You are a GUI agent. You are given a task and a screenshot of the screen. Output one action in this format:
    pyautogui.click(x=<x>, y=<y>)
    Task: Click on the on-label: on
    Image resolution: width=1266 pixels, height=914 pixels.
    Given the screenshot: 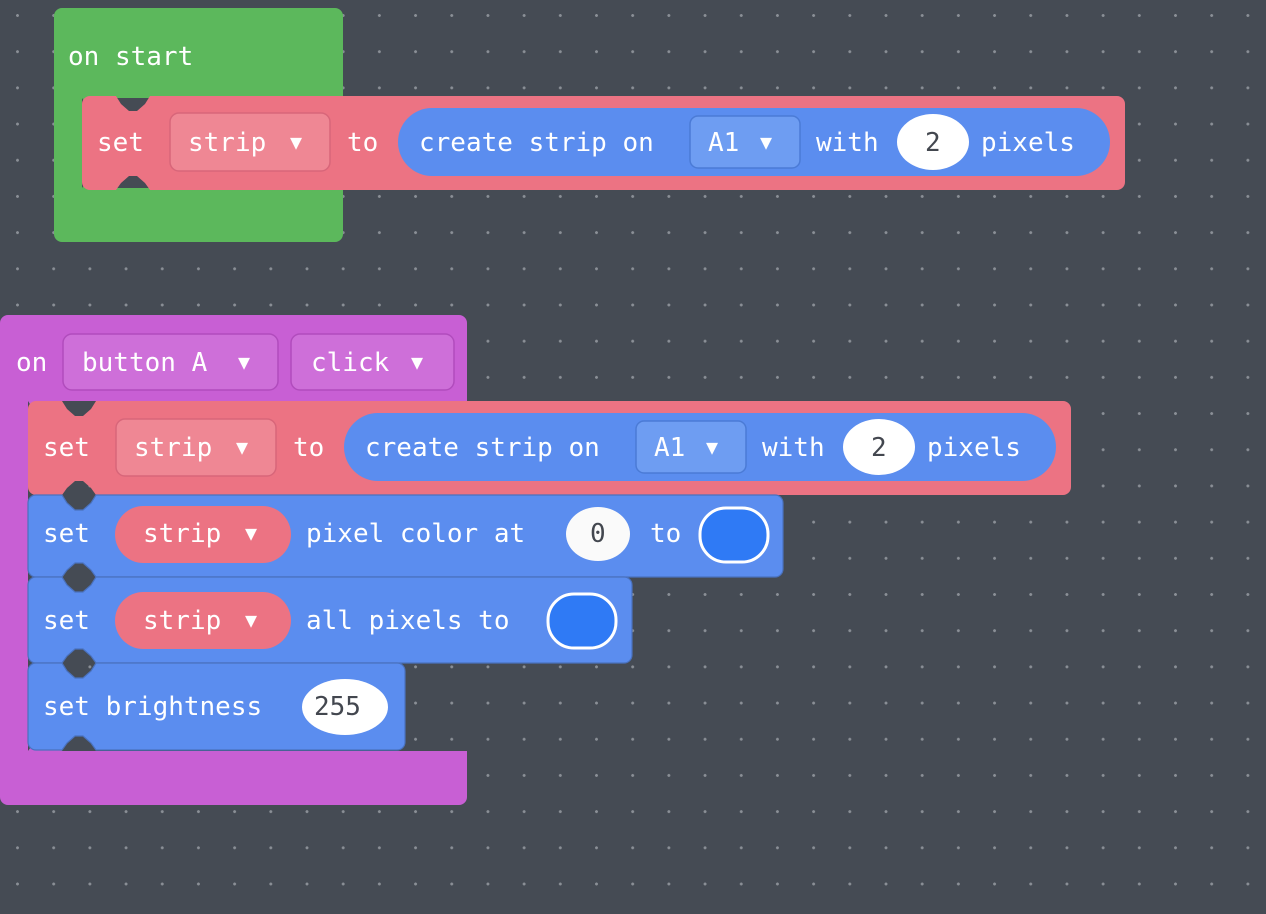 What is the action you would take?
    pyautogui.click(x=32, y=363)
    